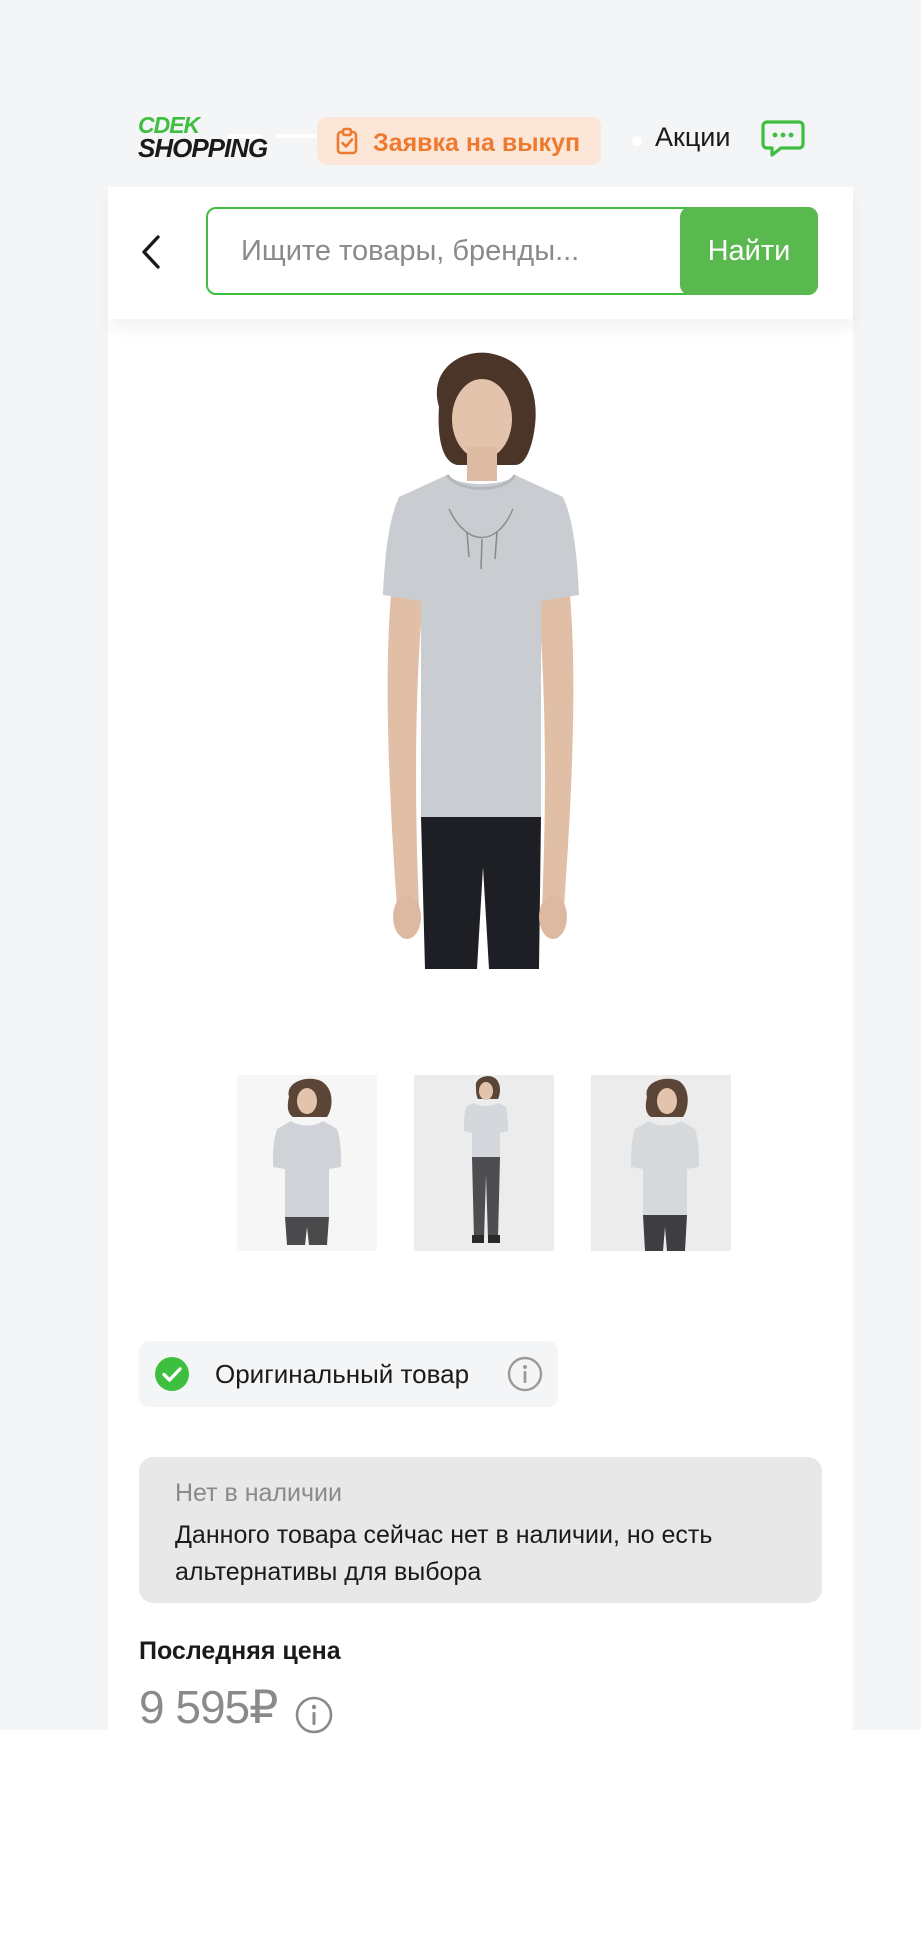 This screenshot has height=1937, width=921. What do you see at coordinates (342, 1374) in the screenshot?
I see `original-product-label: Оригинальный товар` at bounding box center [342, 1374].